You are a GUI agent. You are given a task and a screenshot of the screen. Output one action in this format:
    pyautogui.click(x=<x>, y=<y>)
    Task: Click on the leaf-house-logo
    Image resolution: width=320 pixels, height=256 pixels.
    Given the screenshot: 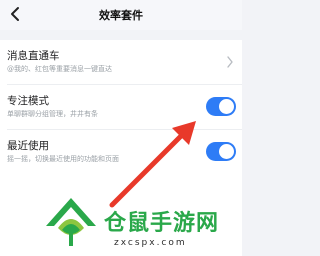 What is the action you would take?
    pyautogui.click(x=71, y=222)
    